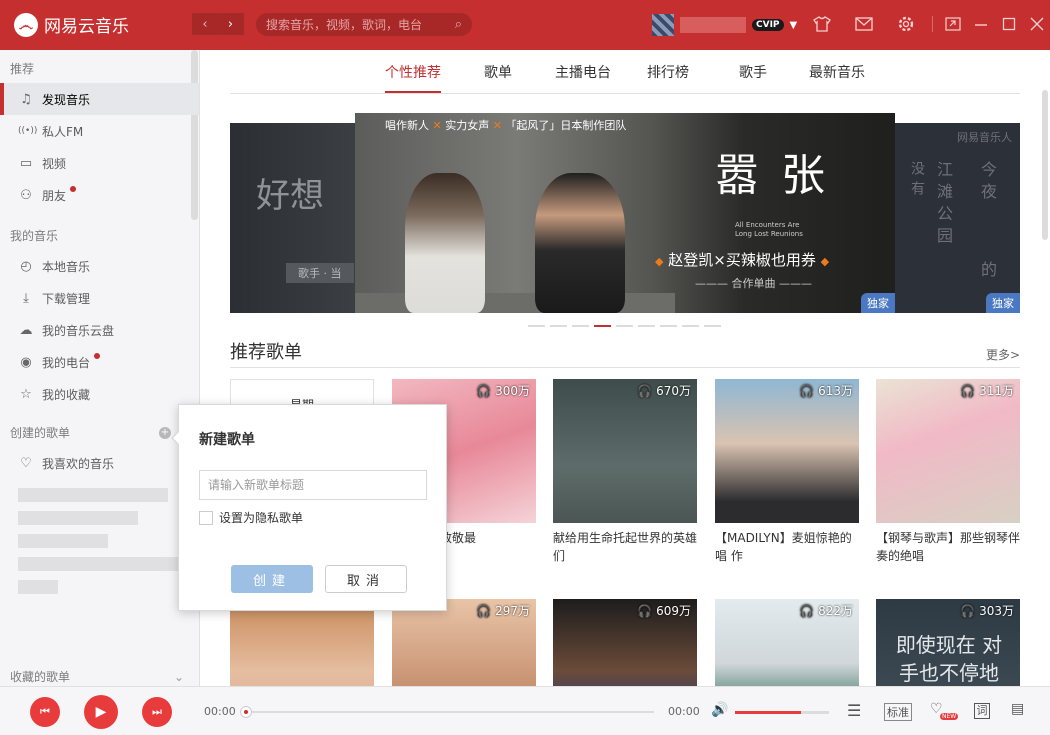  I want to click on tab-radio: 主播电台, so click(583, 72).